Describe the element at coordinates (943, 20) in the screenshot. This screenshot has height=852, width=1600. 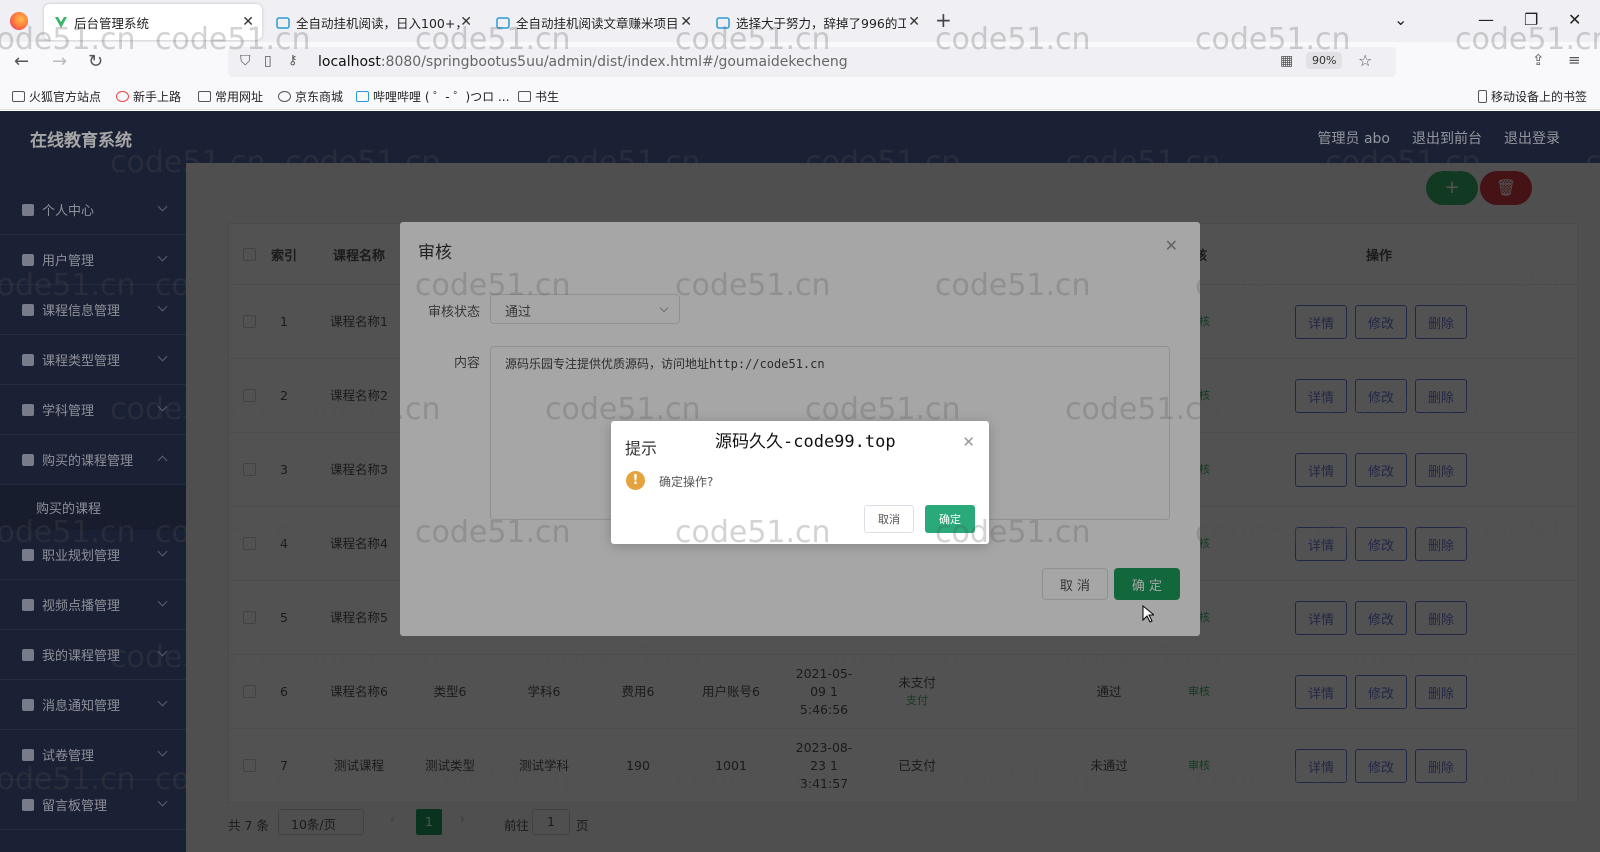
I see `new-tab-button: +` at that location.